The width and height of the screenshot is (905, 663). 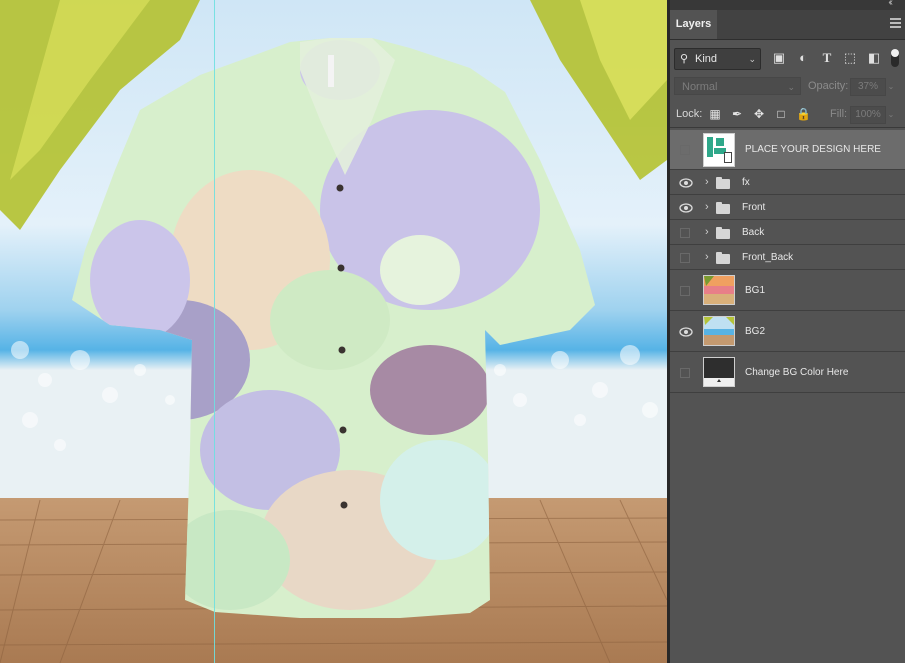 I want to click on lock-row: Lock: ▦ ✒ ✥ □ 🔒 Fill: 100% ⌄, so click(x=787, y=115).